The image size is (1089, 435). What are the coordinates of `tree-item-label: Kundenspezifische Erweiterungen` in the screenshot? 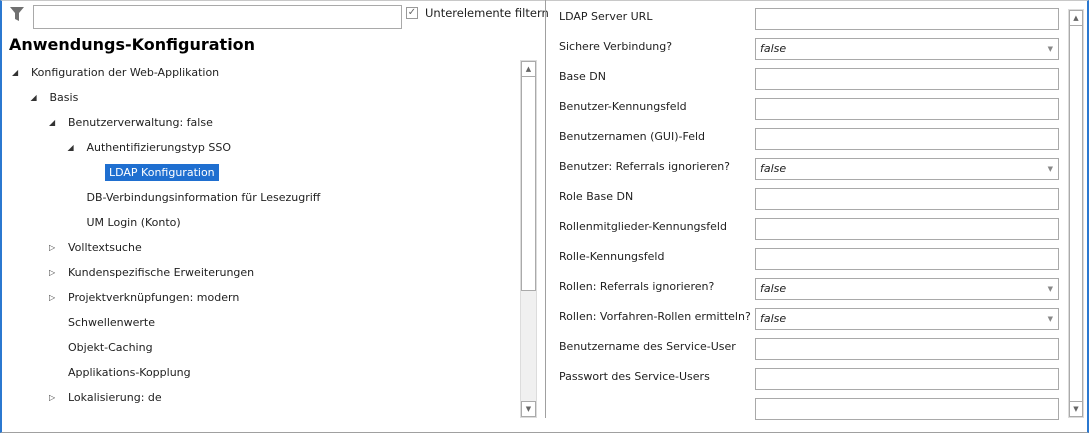 It's located at (161, 272).